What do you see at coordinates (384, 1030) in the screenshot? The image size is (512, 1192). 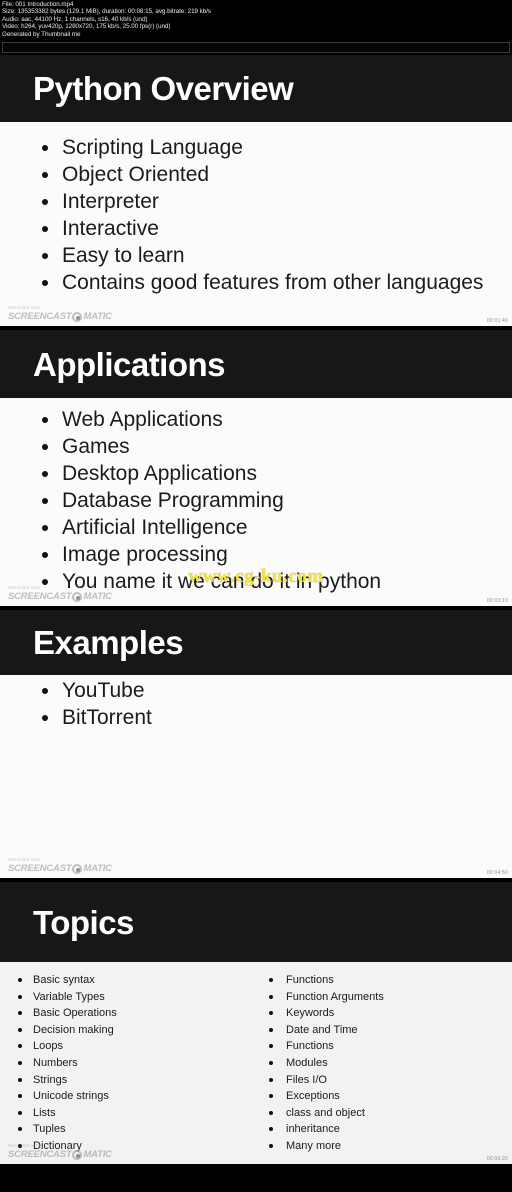 I see `list-item: Date and Time` at bounding box center [384, 1030].